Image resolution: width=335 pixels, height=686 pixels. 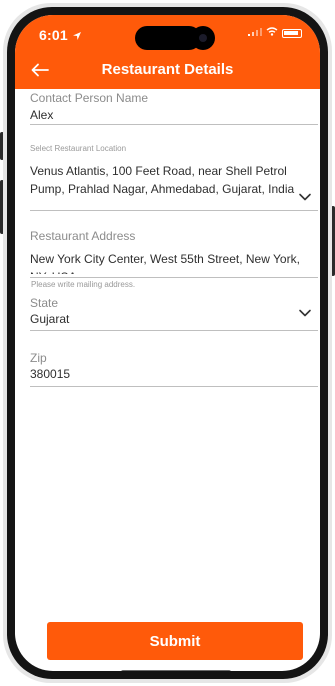 I want to click on state-label: State, so click(x=44, y=303).